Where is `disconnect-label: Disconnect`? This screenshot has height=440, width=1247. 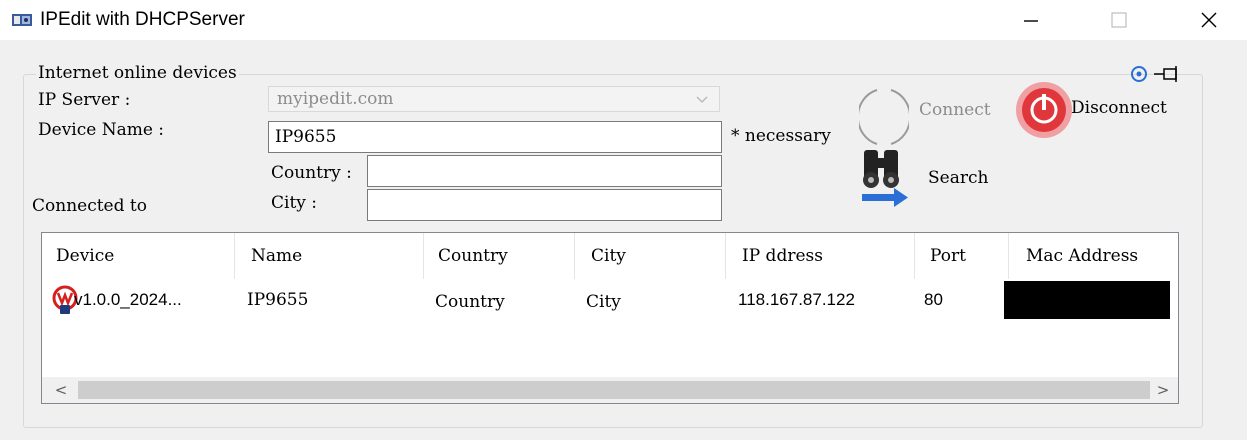
disconnect-label: Disconnect is located at coordinates (1119, 108).